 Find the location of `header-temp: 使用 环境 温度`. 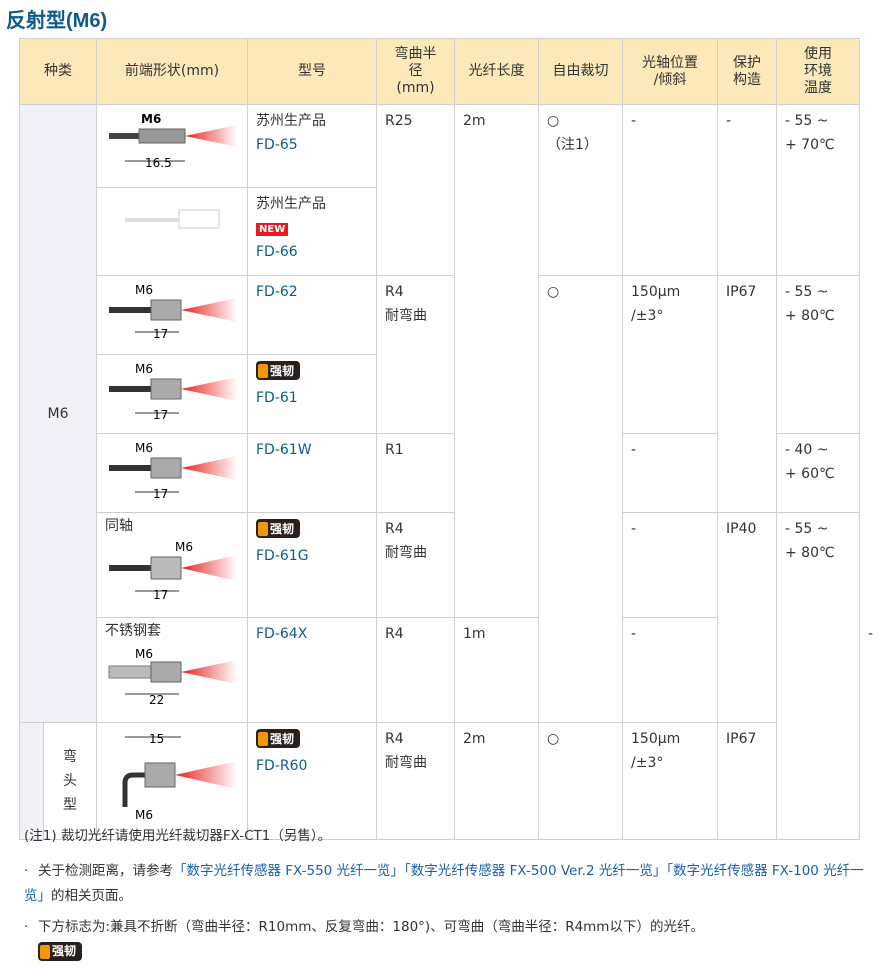

header-temp: 使用 环境 温度 is located at coordinates (818, 71).